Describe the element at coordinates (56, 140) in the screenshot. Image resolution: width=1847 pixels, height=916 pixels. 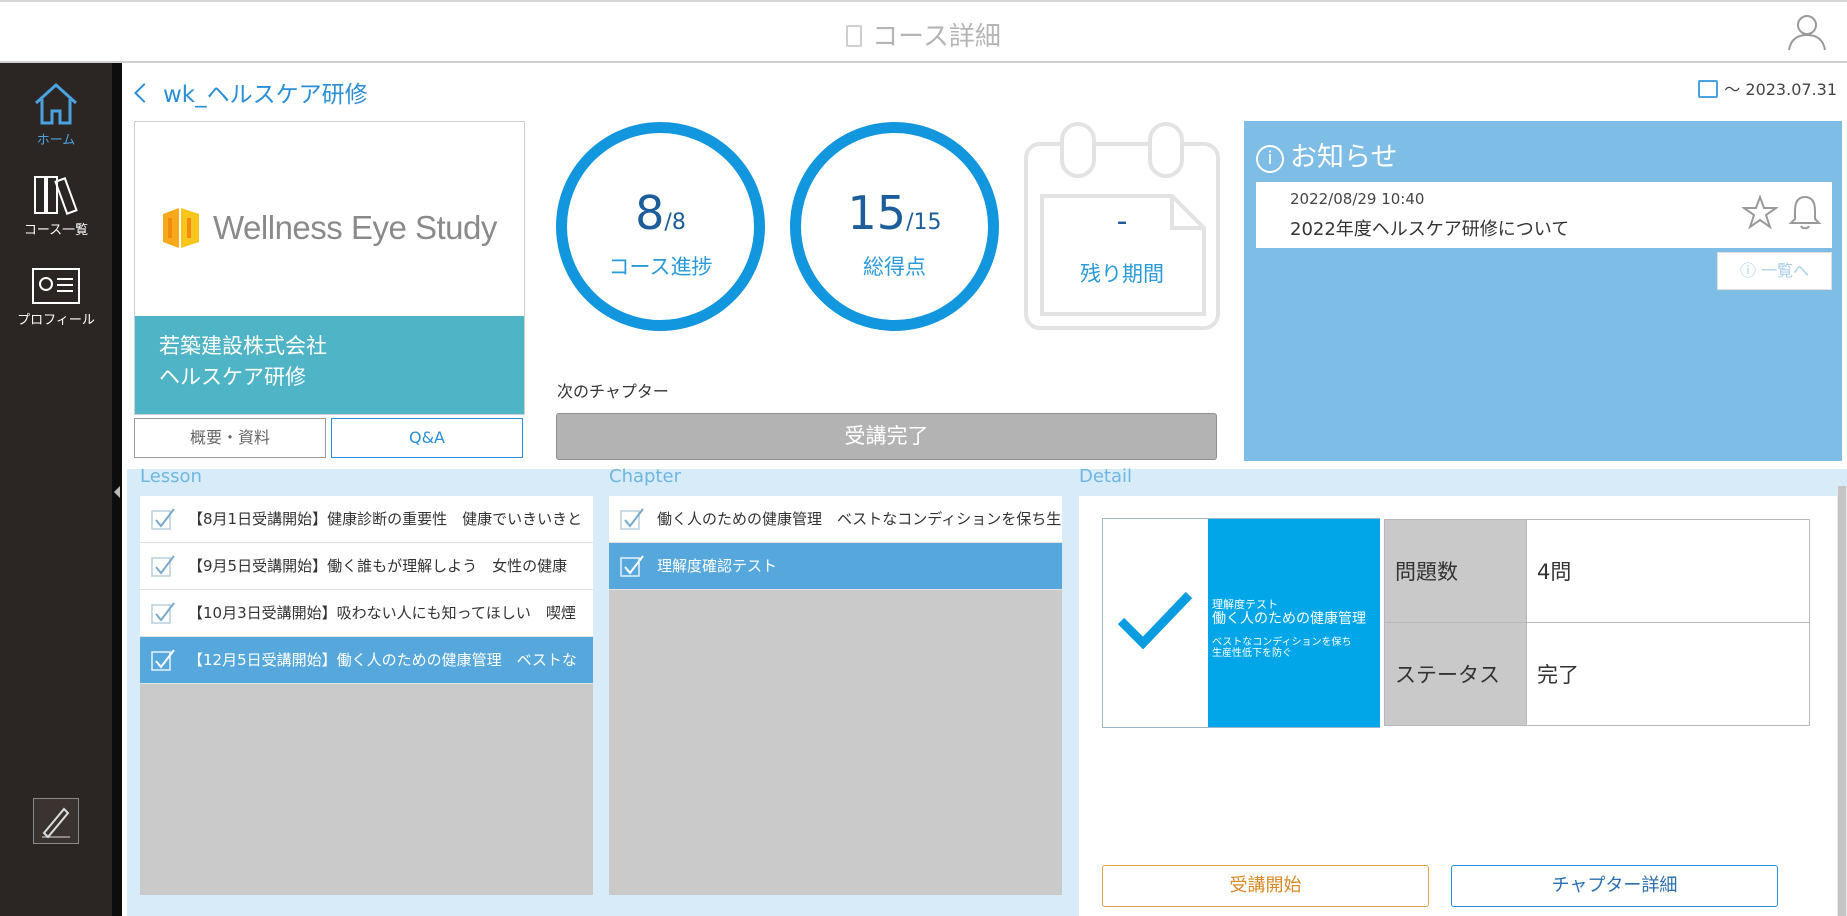
I see `sidebar-item-label: ホーム` at that location.